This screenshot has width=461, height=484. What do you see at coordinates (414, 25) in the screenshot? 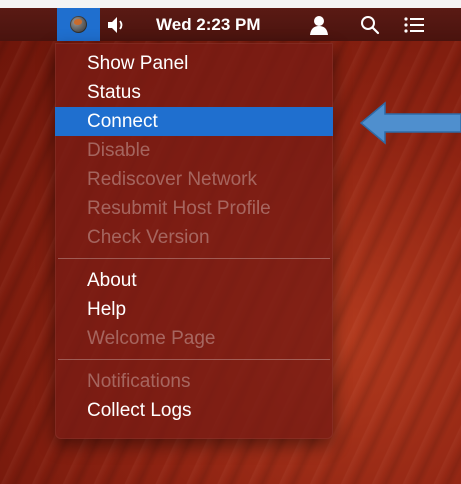
I see `list-icon` at bounding box center [414, 25].